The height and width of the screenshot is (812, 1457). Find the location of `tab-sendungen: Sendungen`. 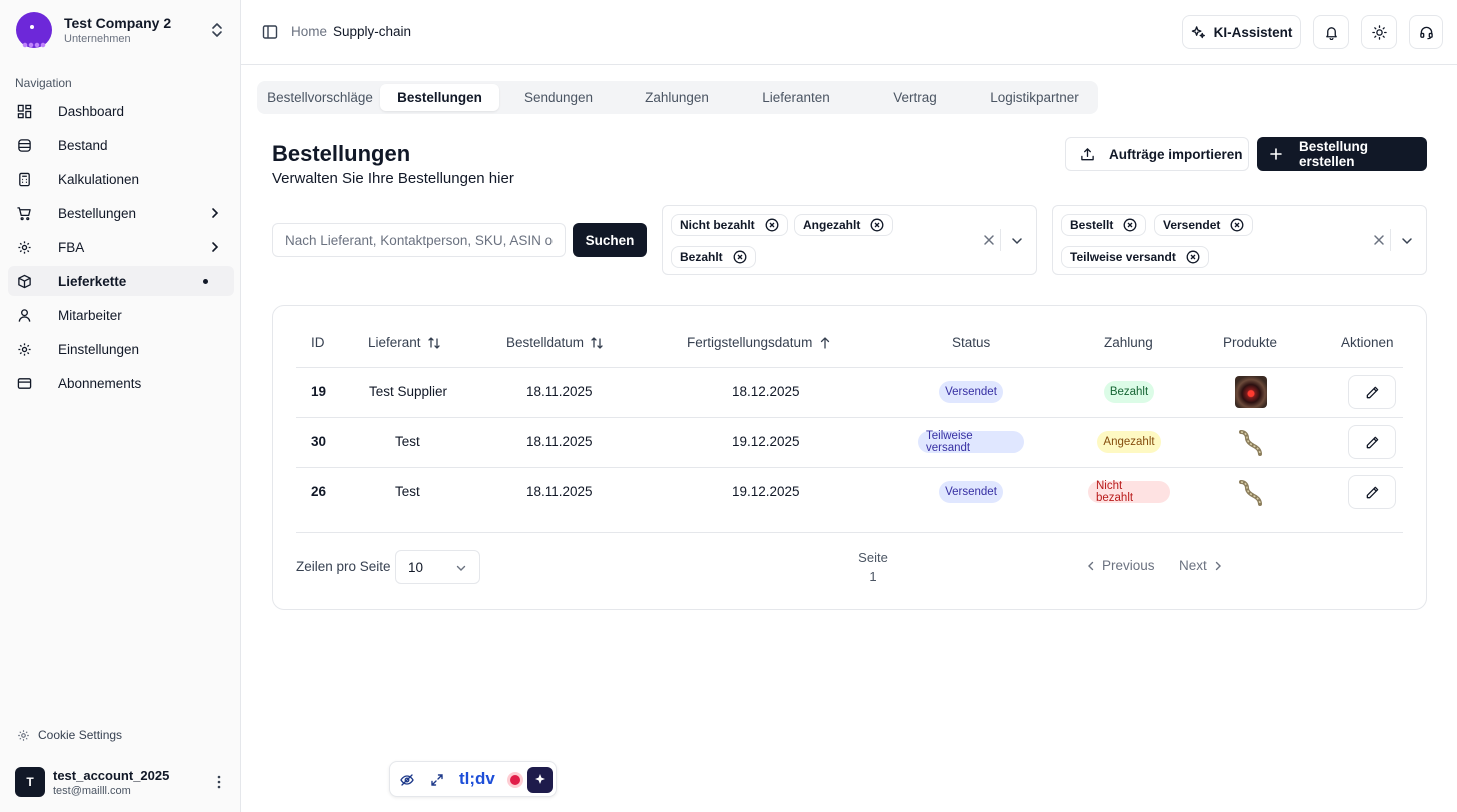

tab-sendungen: Sendungen is located at coordinates (558, 97).